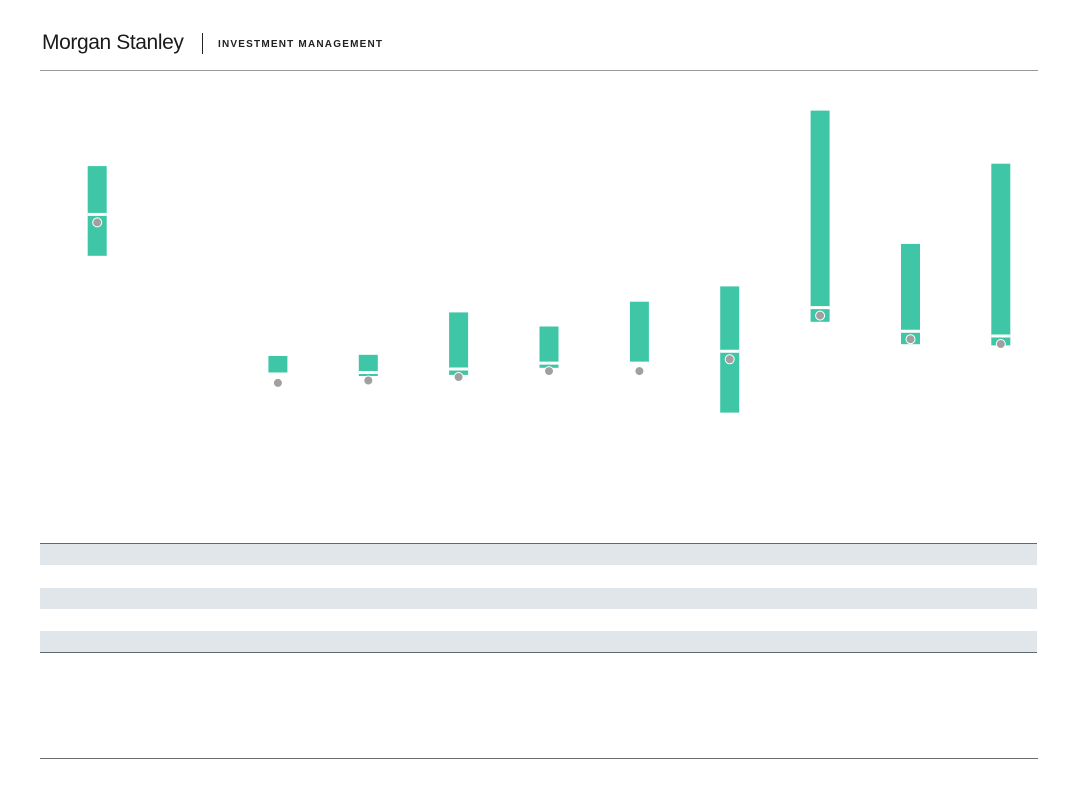  Describe the element at coordinates (539, 758) in the screenshot. I see `footer-rule` at that location.